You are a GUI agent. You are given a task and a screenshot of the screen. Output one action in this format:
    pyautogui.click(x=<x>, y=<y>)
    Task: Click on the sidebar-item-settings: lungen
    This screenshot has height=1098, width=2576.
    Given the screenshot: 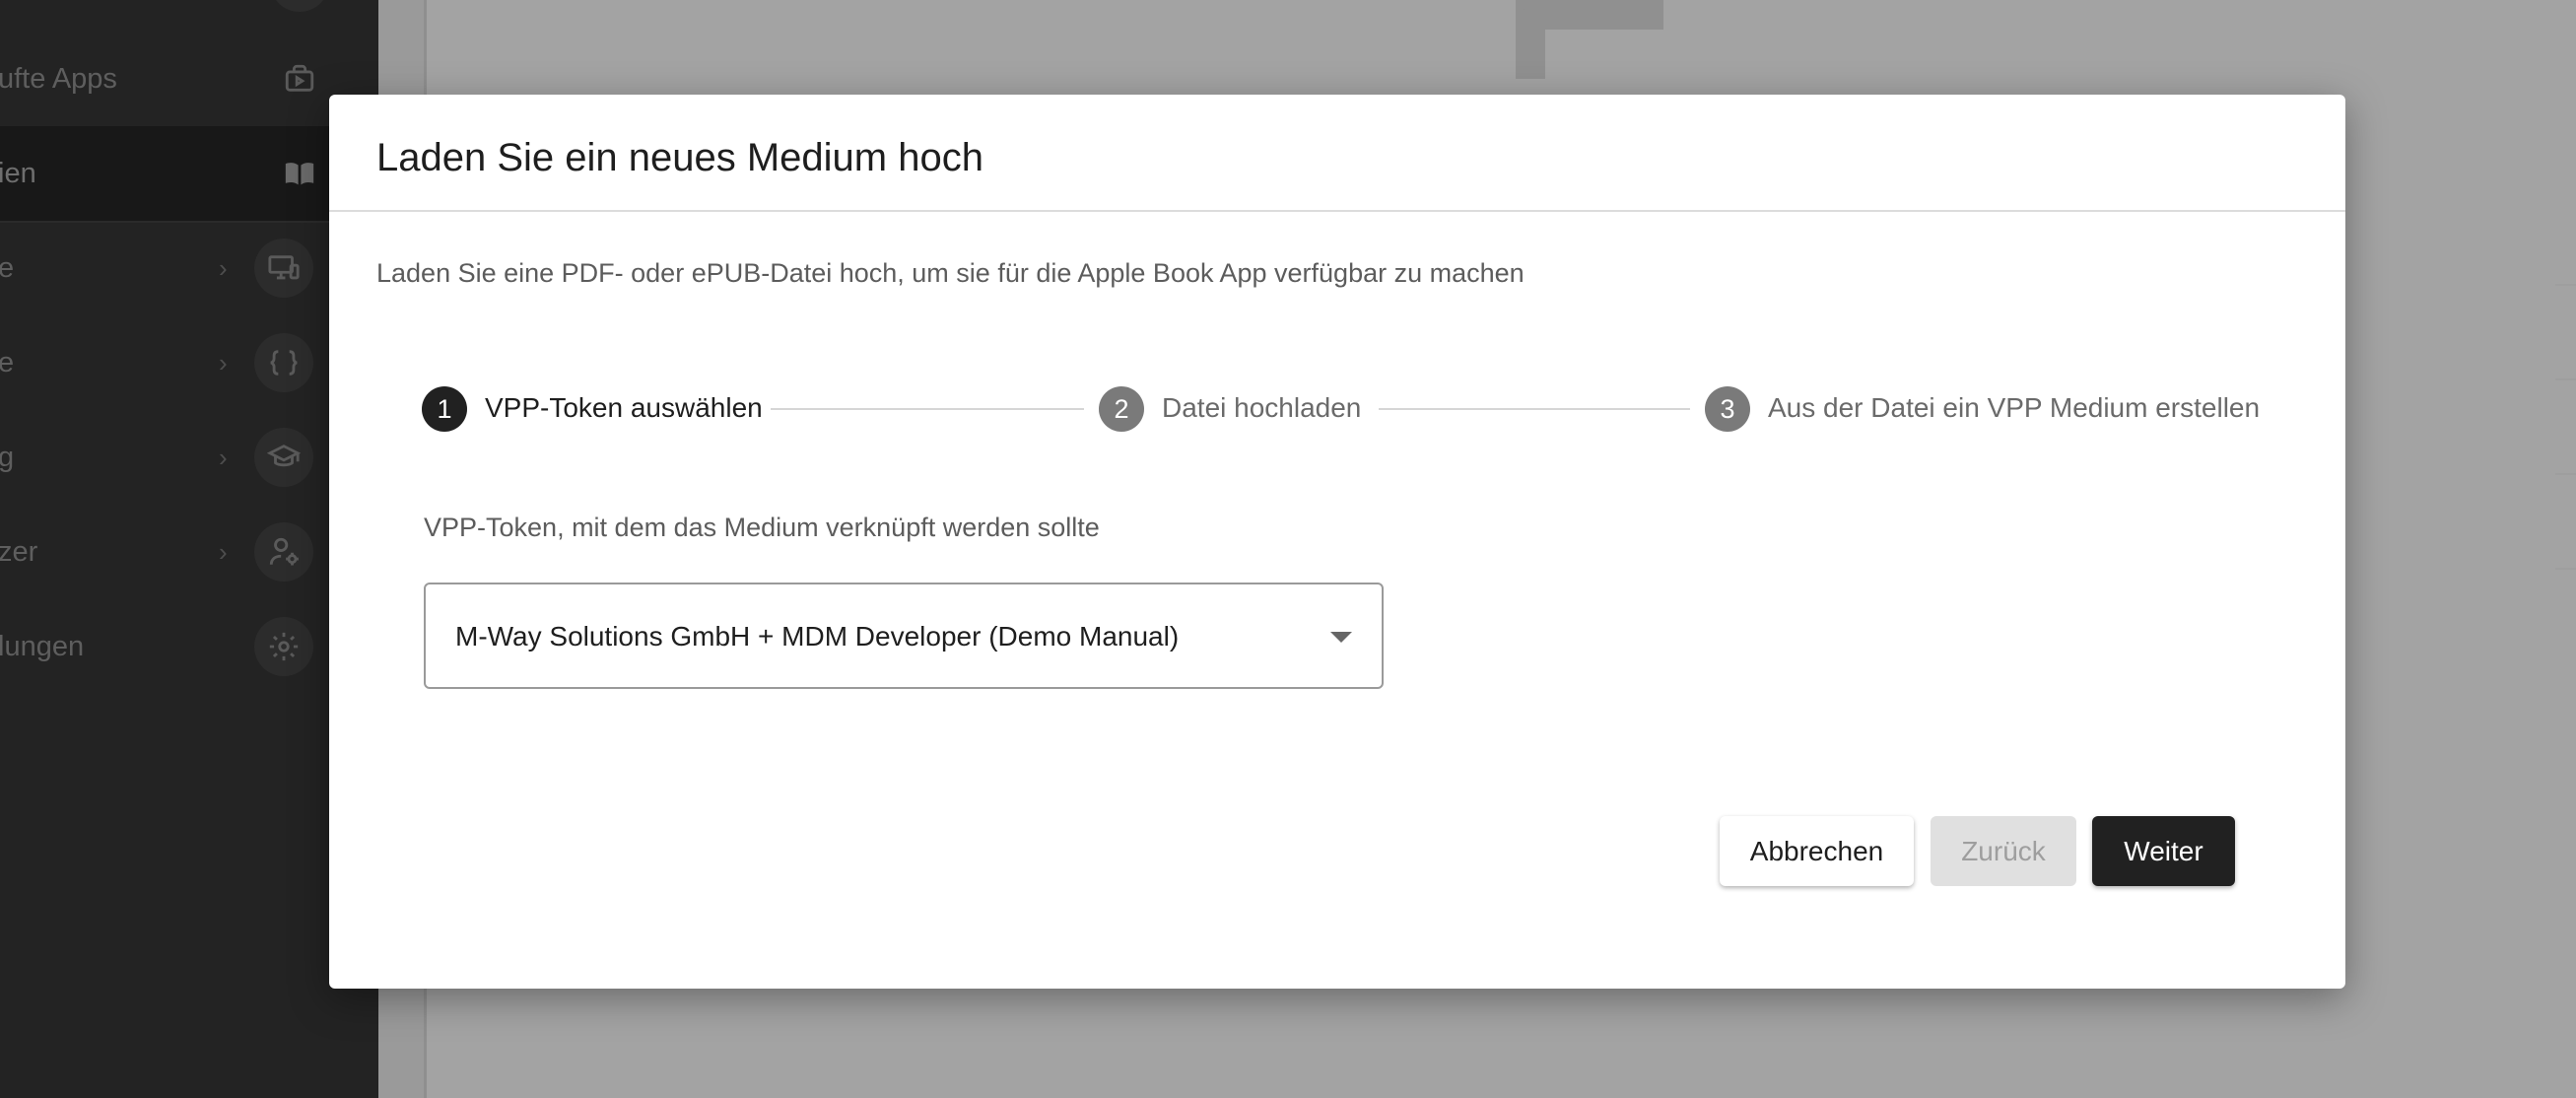 What is the action you would take?
    pyautogui.click(x=189, y=646)
    